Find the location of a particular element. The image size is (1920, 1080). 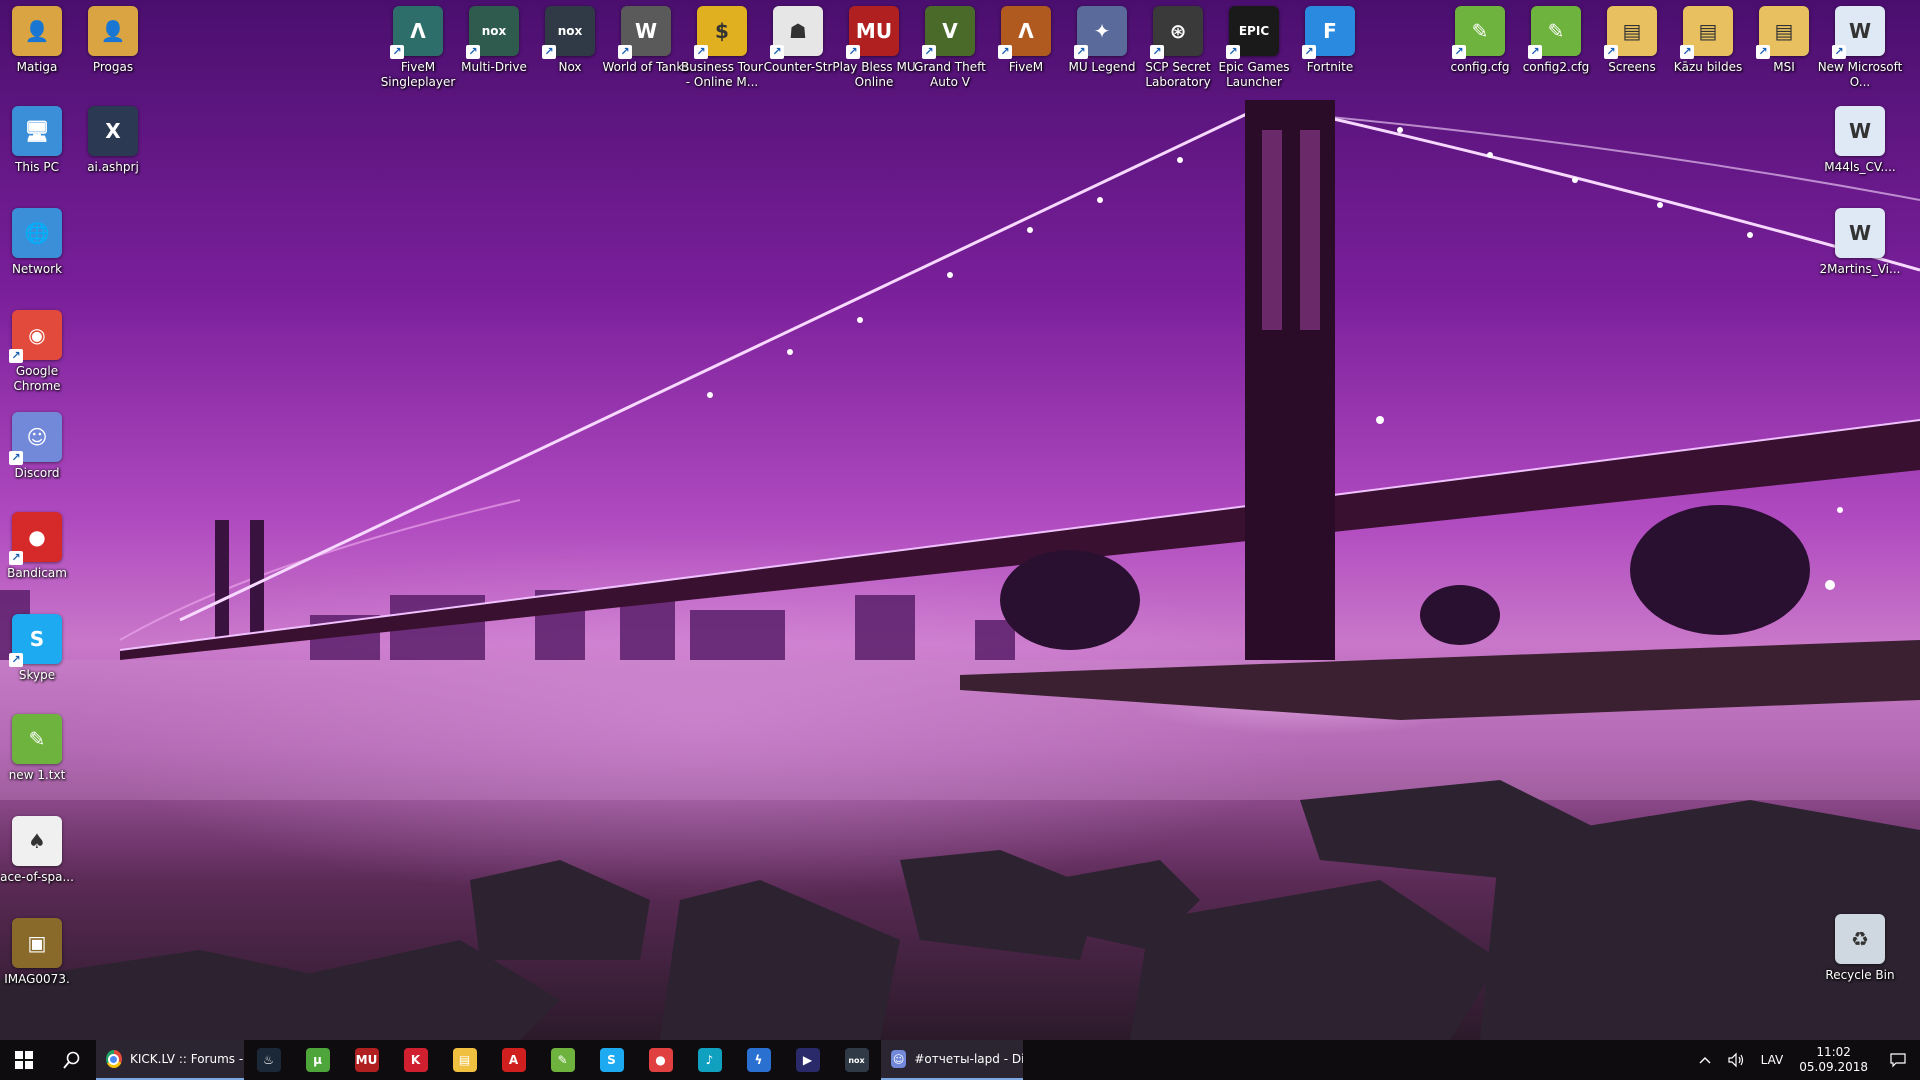

taskbar-nox-button: nox is located at coordinates (856, 1060).